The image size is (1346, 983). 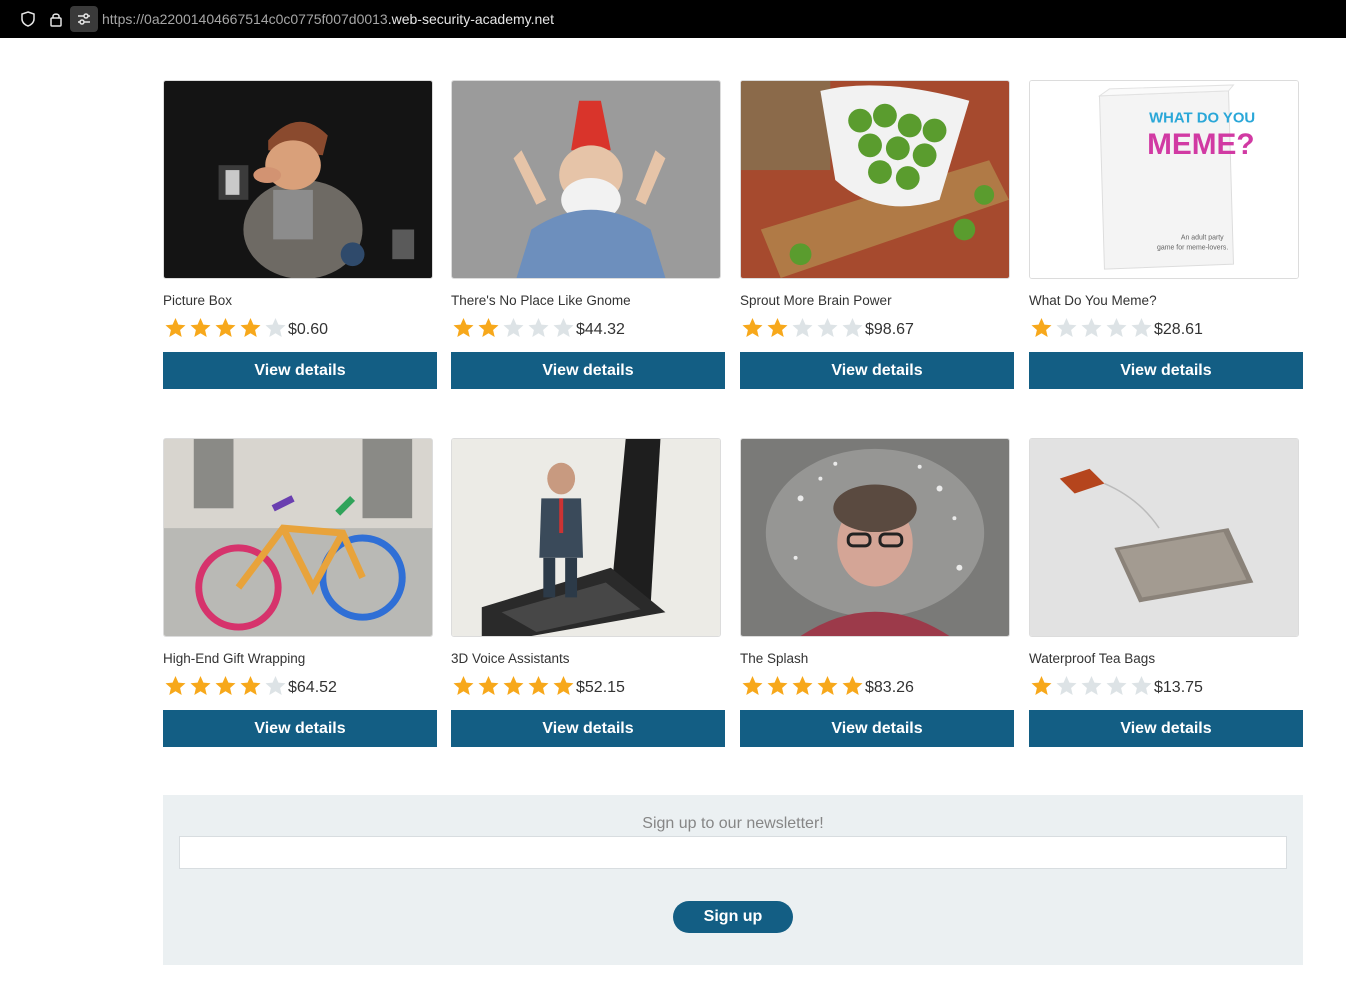 I want to click on product-card: Picture Box $0.60 View details, so click(x=300, y=234).